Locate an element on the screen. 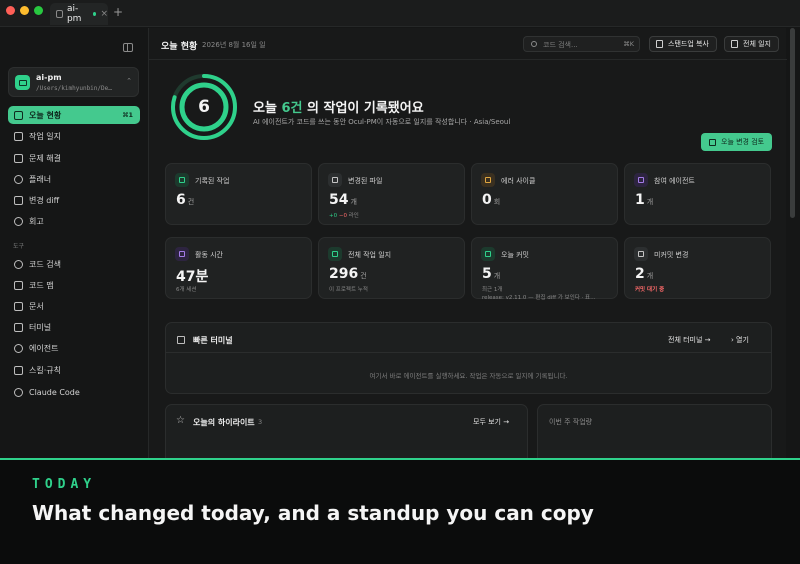 Image resolution: width=800 pixels, height=564 pixels. diff-icon is located at coordinates (18, 200).